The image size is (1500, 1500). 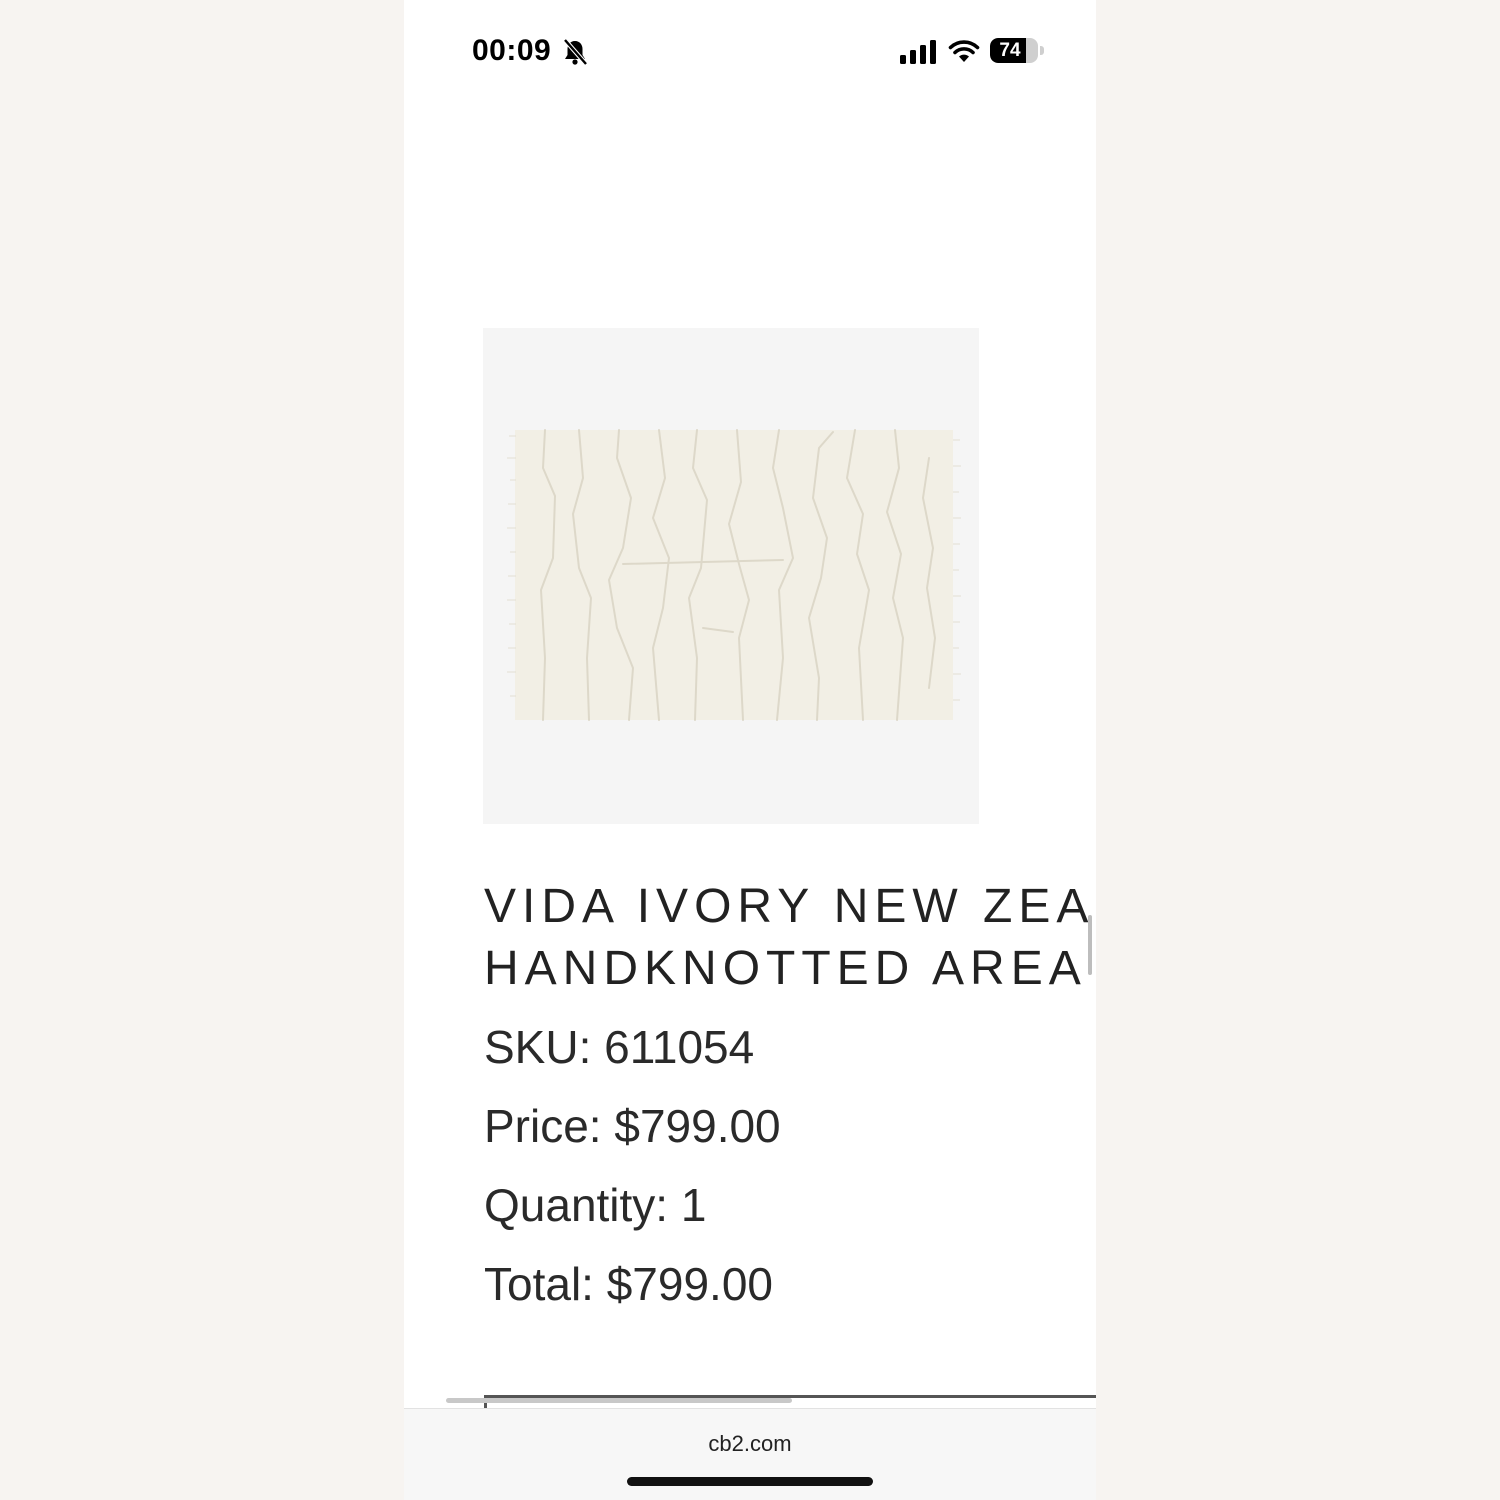 I want to click on product-title-line-2: HANDKNOTTED AREA, so click(x=785, y=968).